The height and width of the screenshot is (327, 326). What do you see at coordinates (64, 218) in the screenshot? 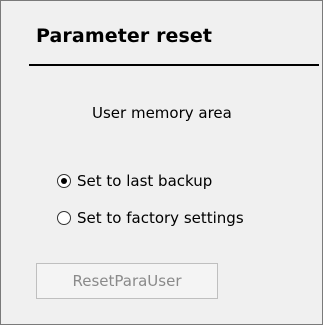
I see `radio-unselected-icon` at bounding box center [64, 218].